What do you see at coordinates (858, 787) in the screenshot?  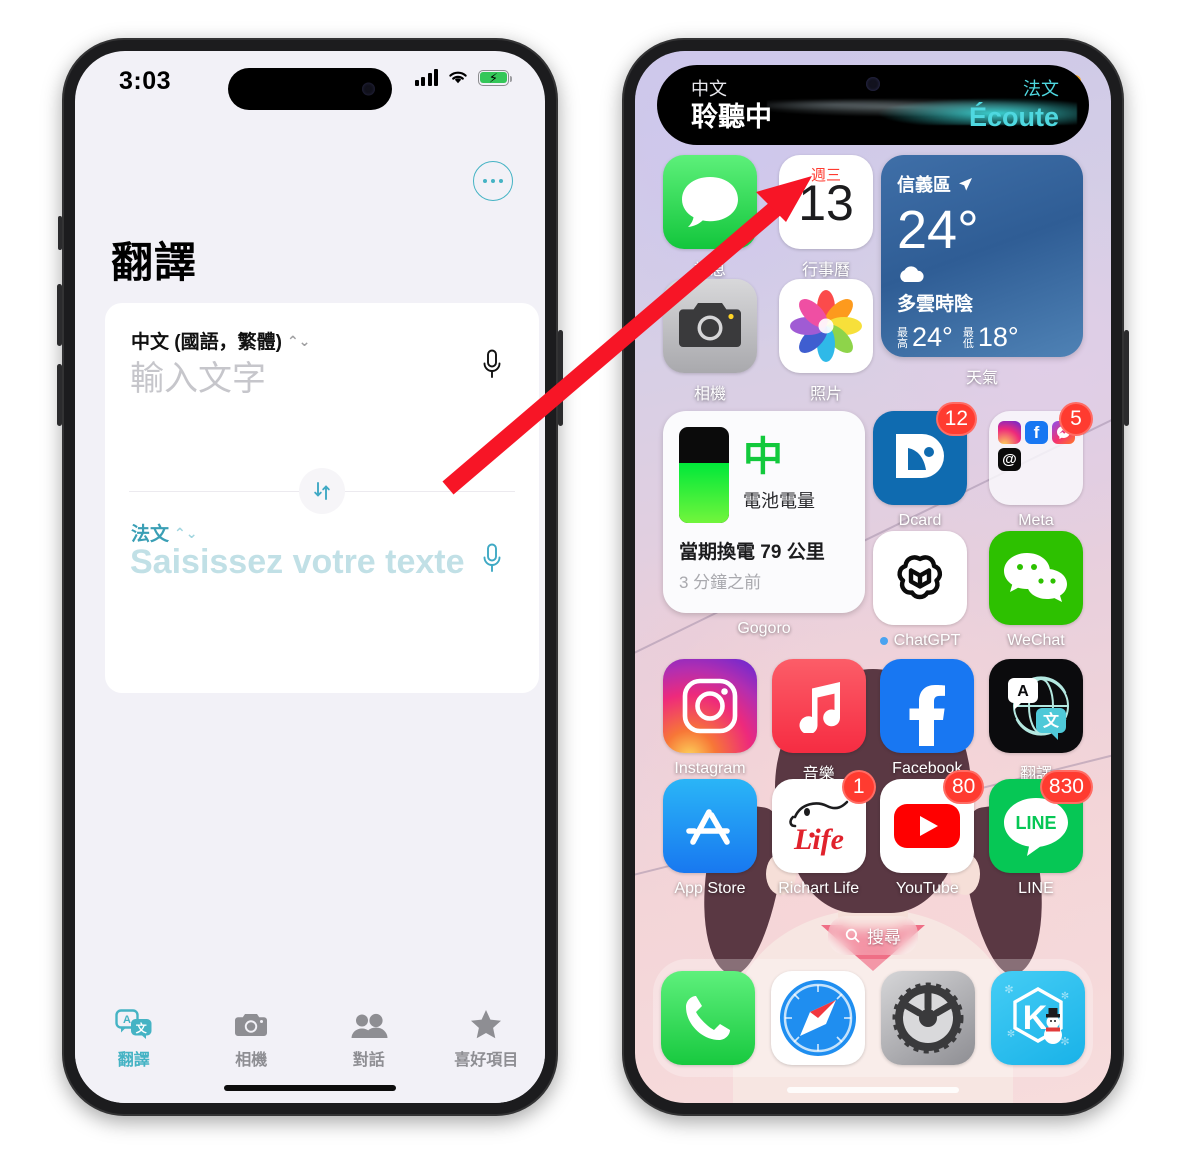 I see `badge-richart-life: 1` at bounding box center [858, 787].